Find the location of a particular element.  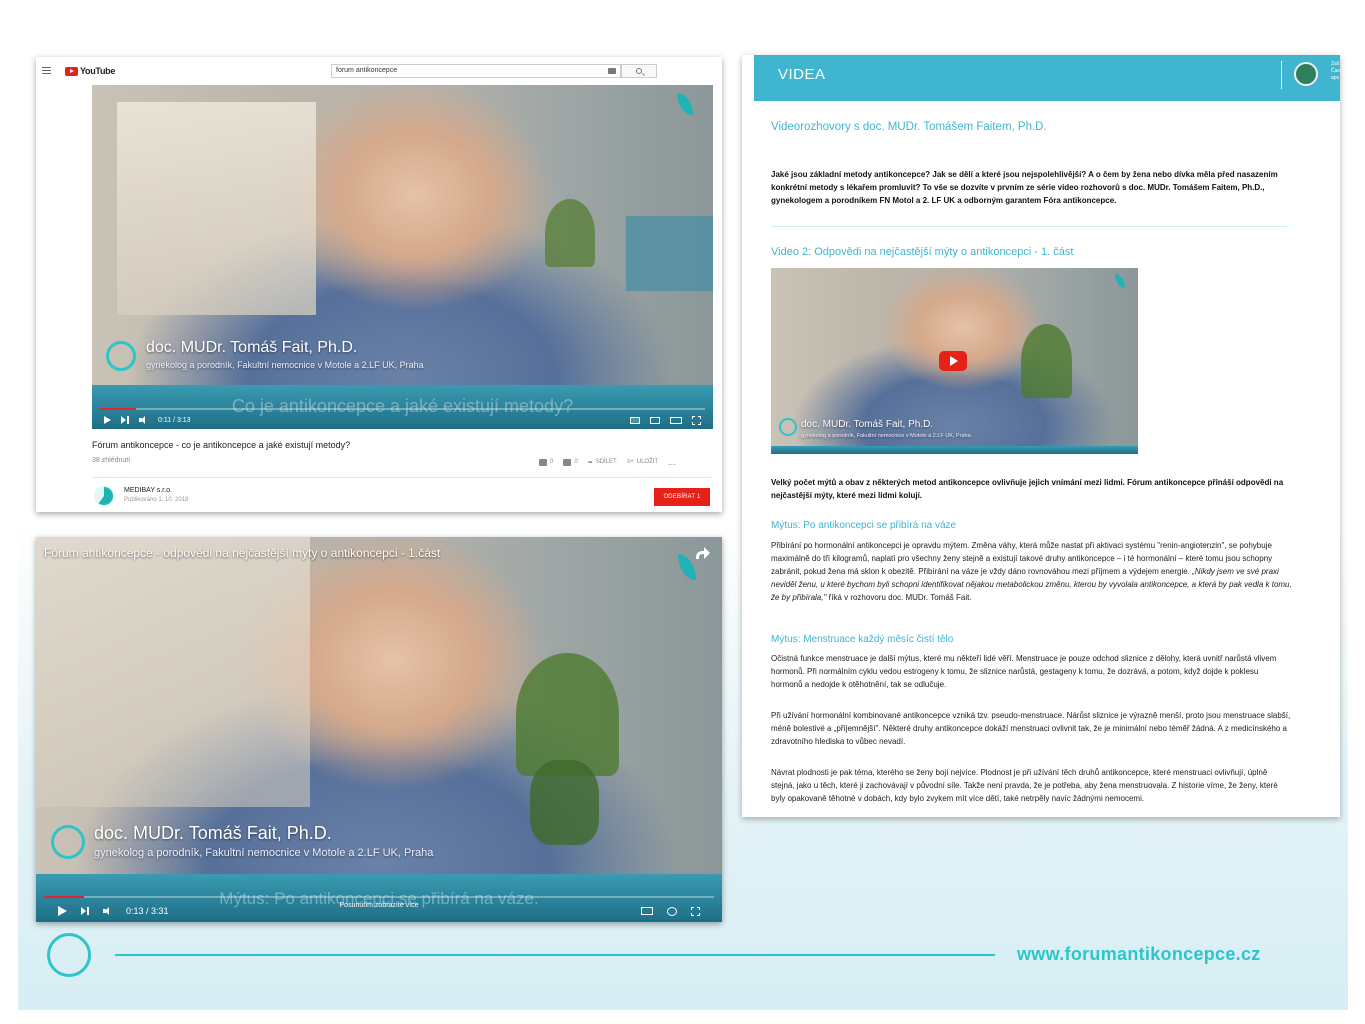

background-monitor is located at coordinates (669, 253).